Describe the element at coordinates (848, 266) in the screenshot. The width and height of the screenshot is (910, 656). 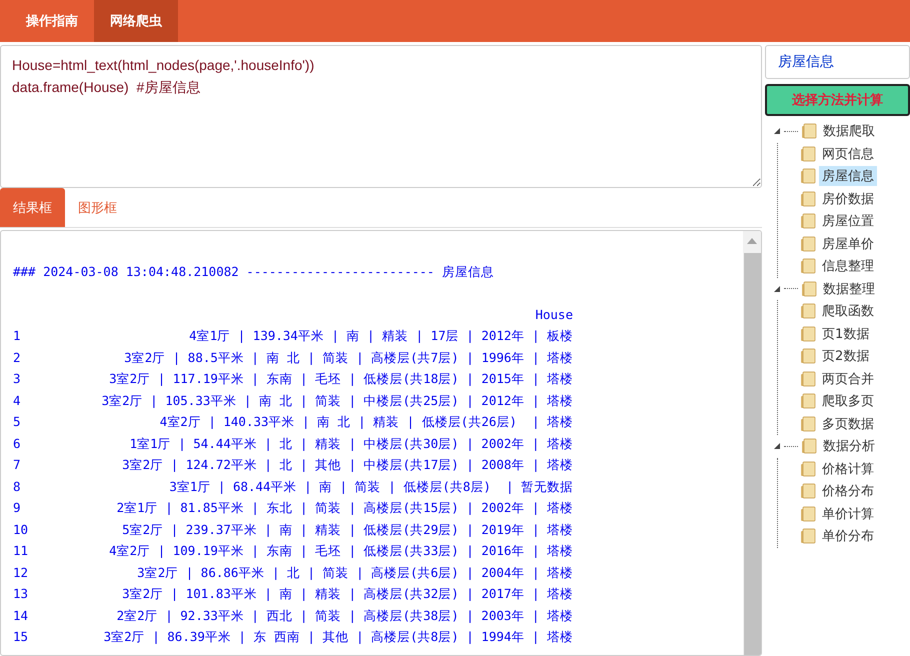
I see `tree-item: 信息整理` at that location.